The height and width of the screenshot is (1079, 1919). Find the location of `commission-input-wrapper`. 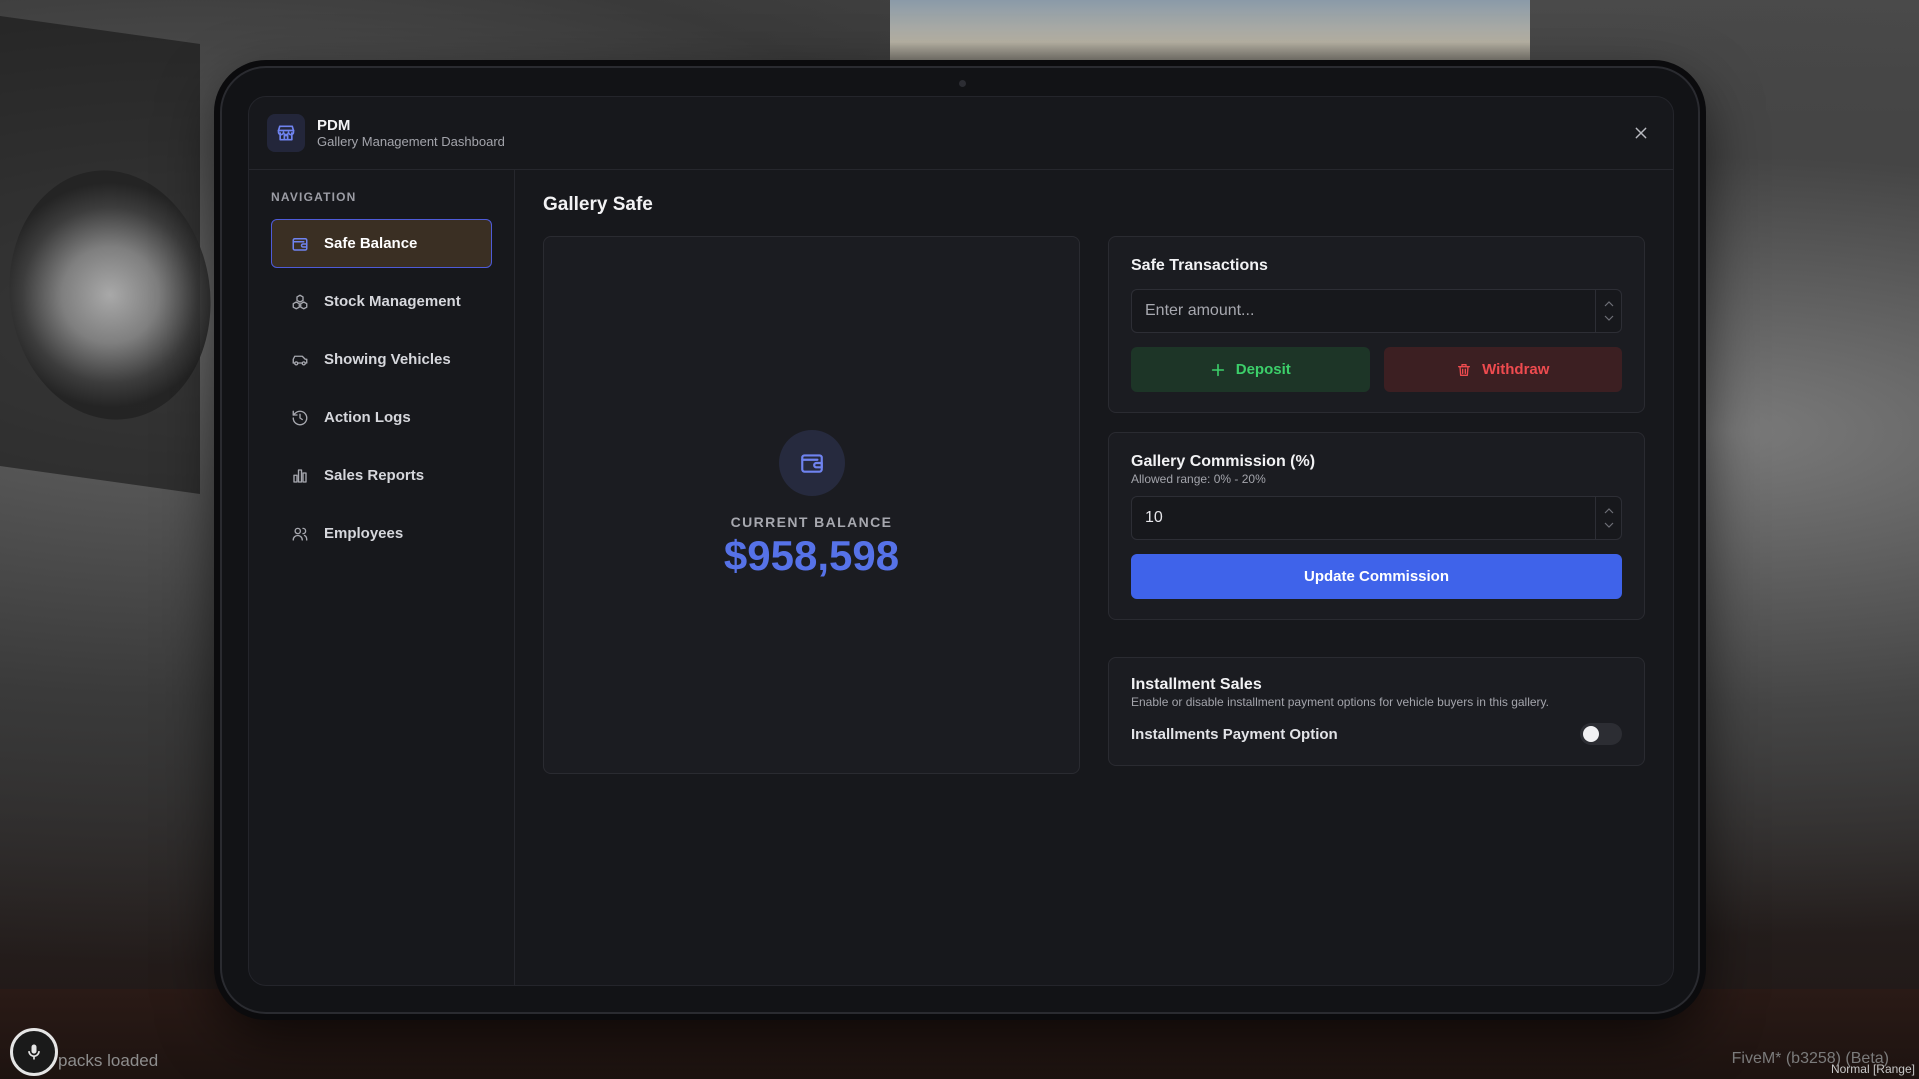

commission-input-wrapper is located at coordinates (1376, 518).